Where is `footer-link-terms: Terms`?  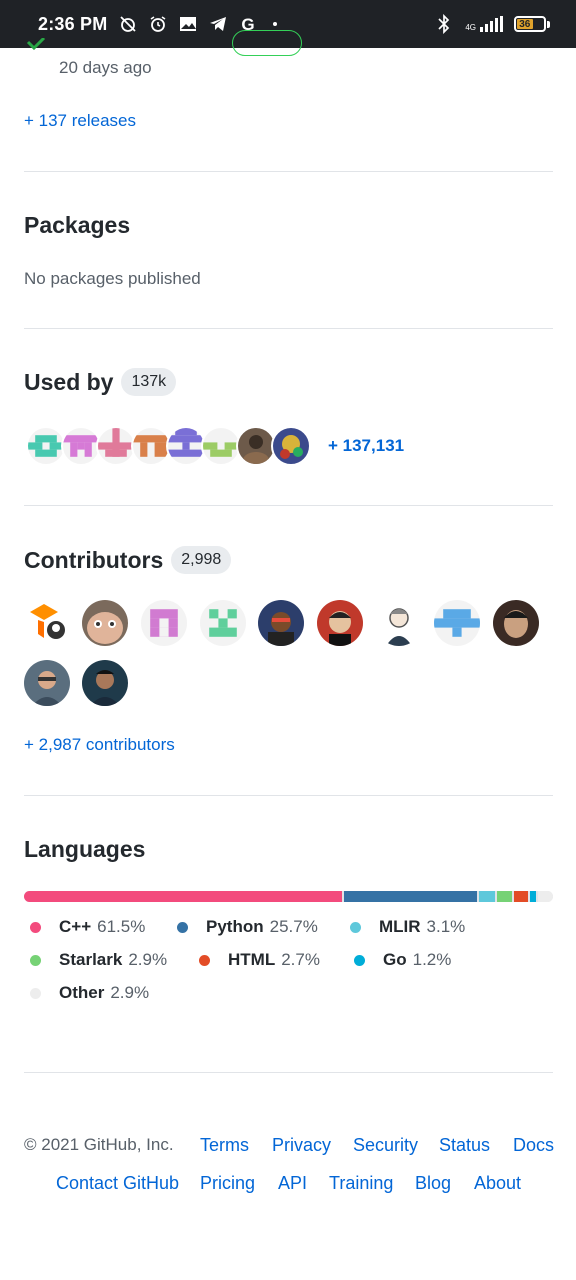
footer-link-terms: Terms is located at coordinates (224, 1145).